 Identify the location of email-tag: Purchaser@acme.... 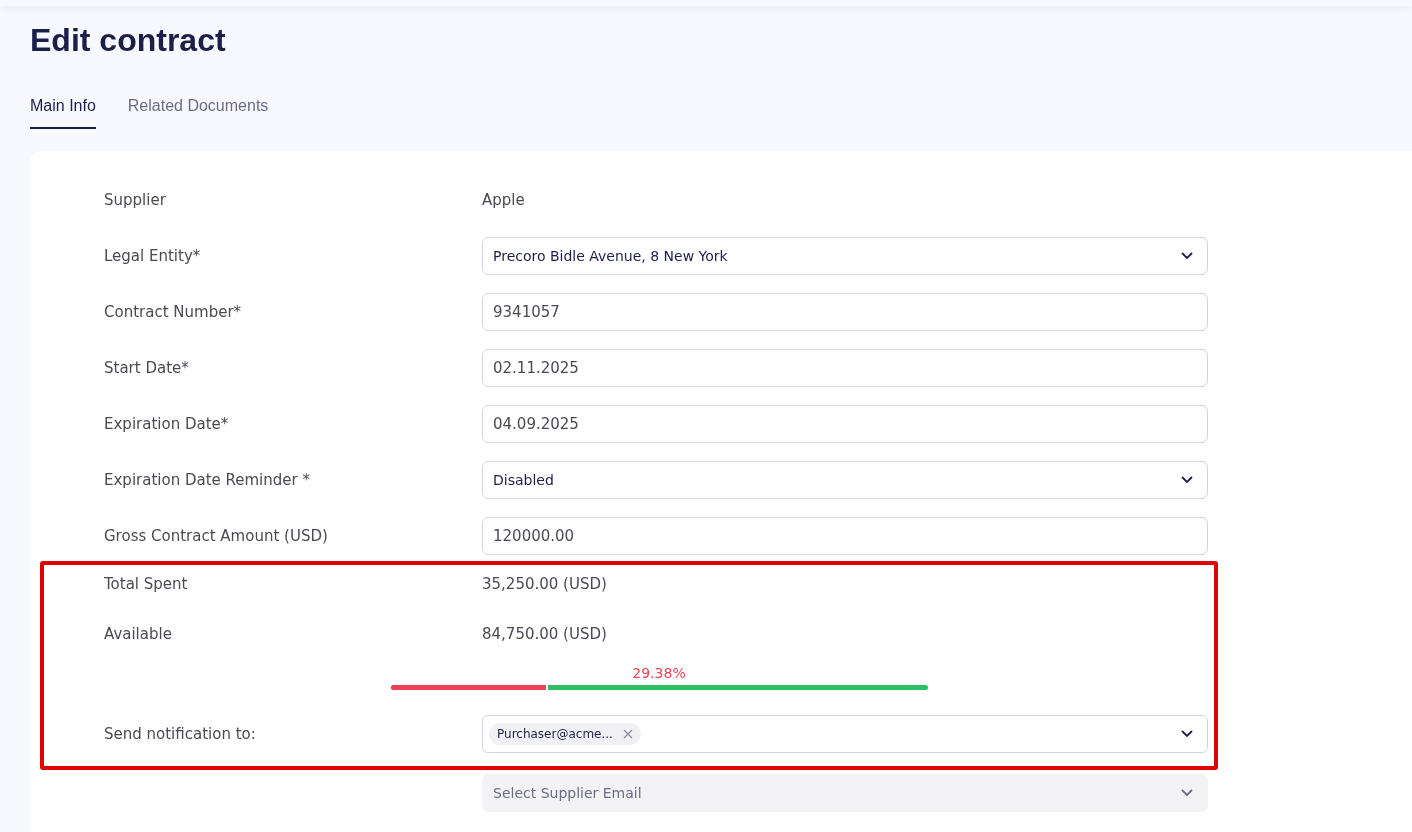
(565, 734).